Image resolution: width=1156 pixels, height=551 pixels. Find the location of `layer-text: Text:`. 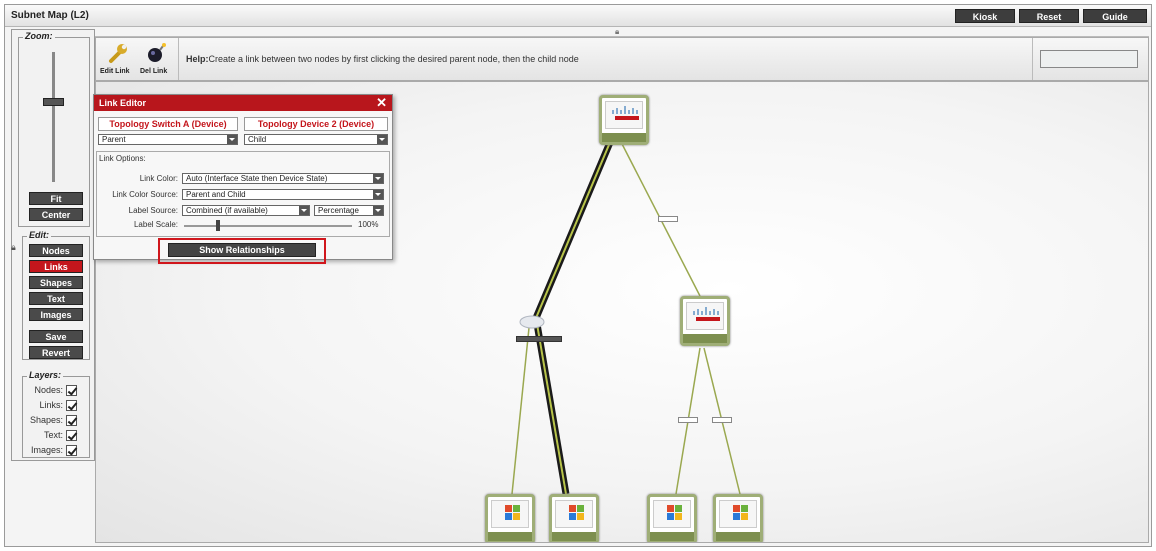

layer-text: Text: is located at coordinates (60, 435).